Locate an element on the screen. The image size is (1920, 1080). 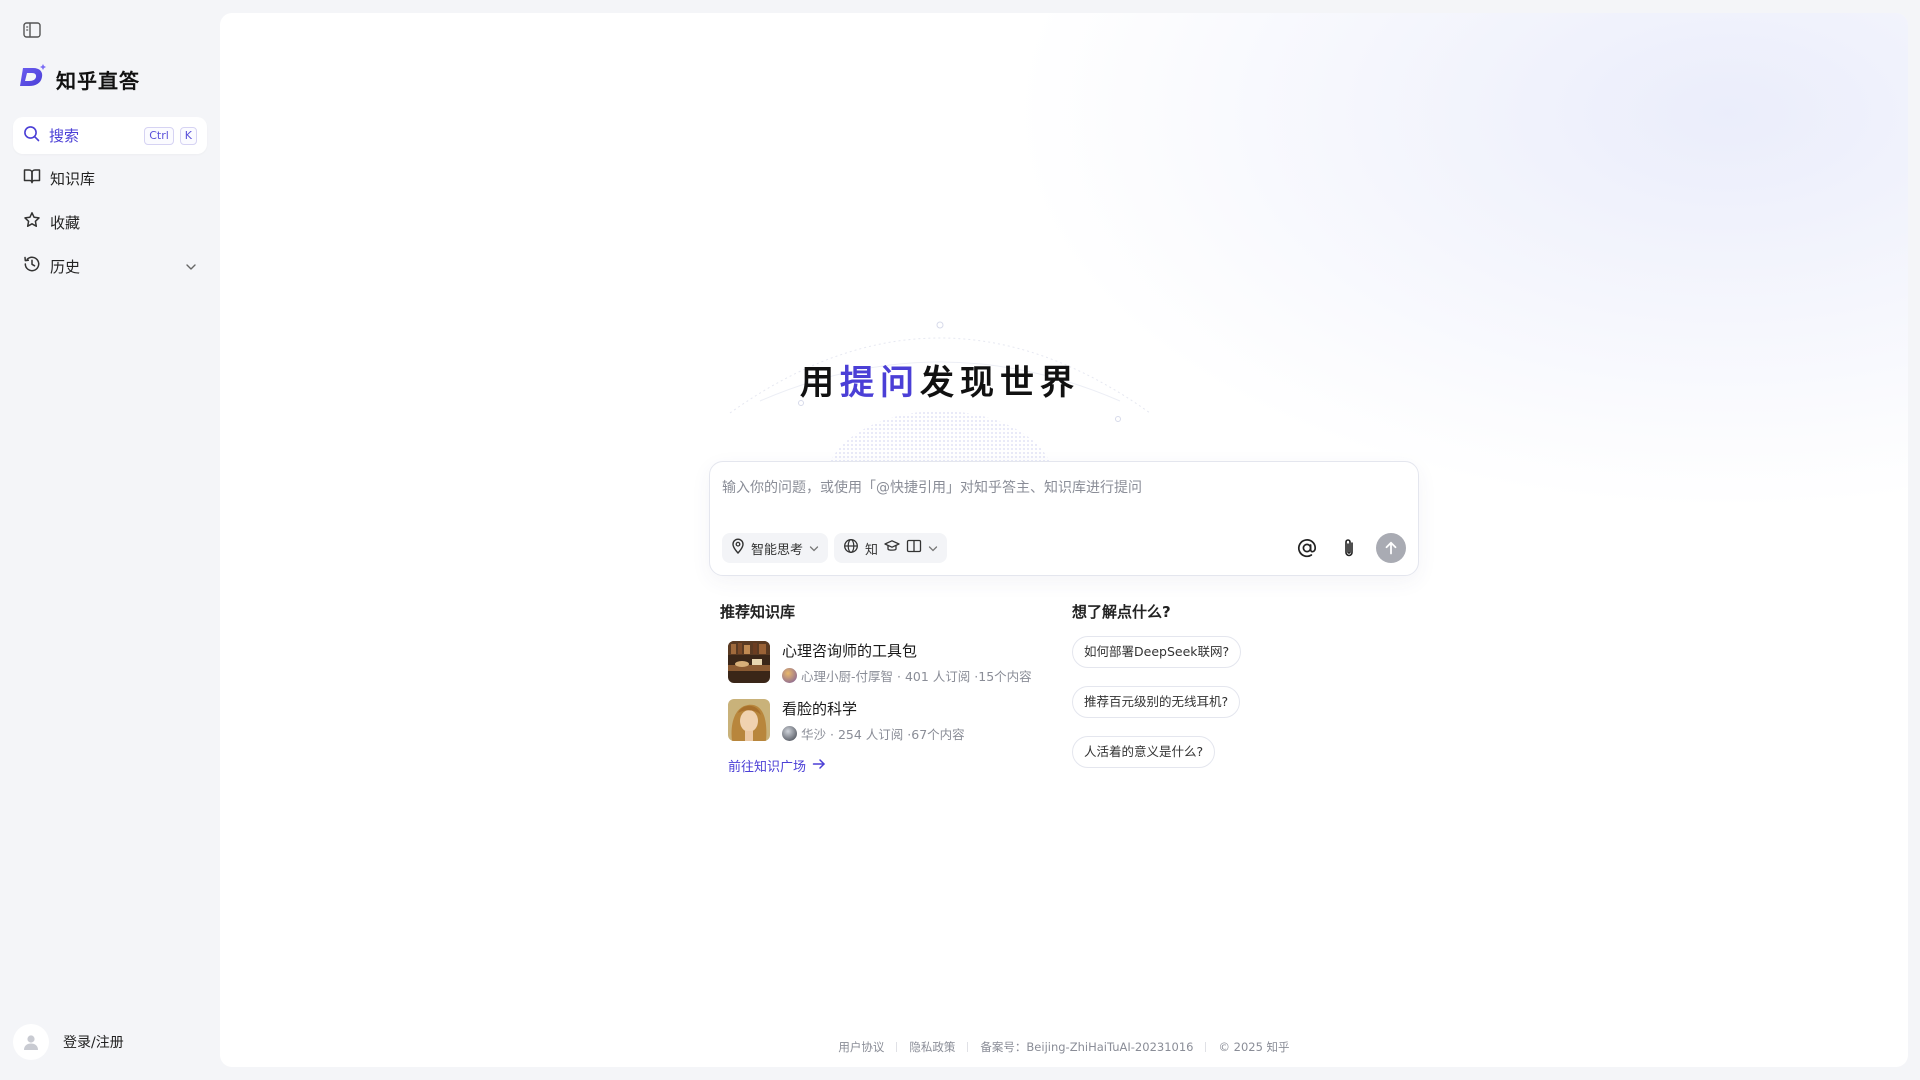
kb-info: 看脸的科学 华沙 · 254 人订阅 ·67个内容 is located at coordinates (873, 720).